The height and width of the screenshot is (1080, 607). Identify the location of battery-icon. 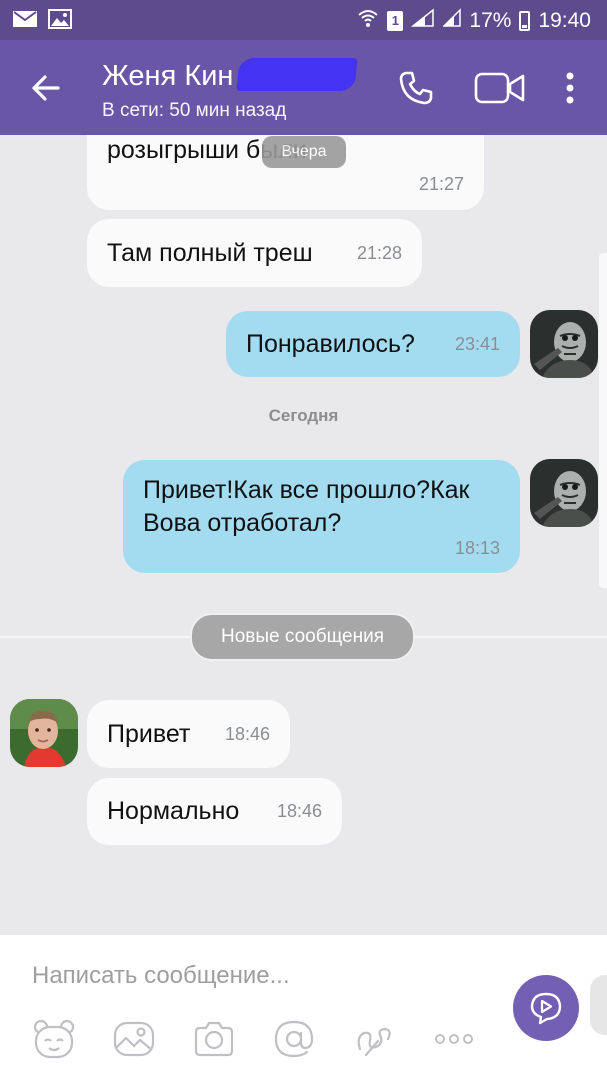
(525, 21).